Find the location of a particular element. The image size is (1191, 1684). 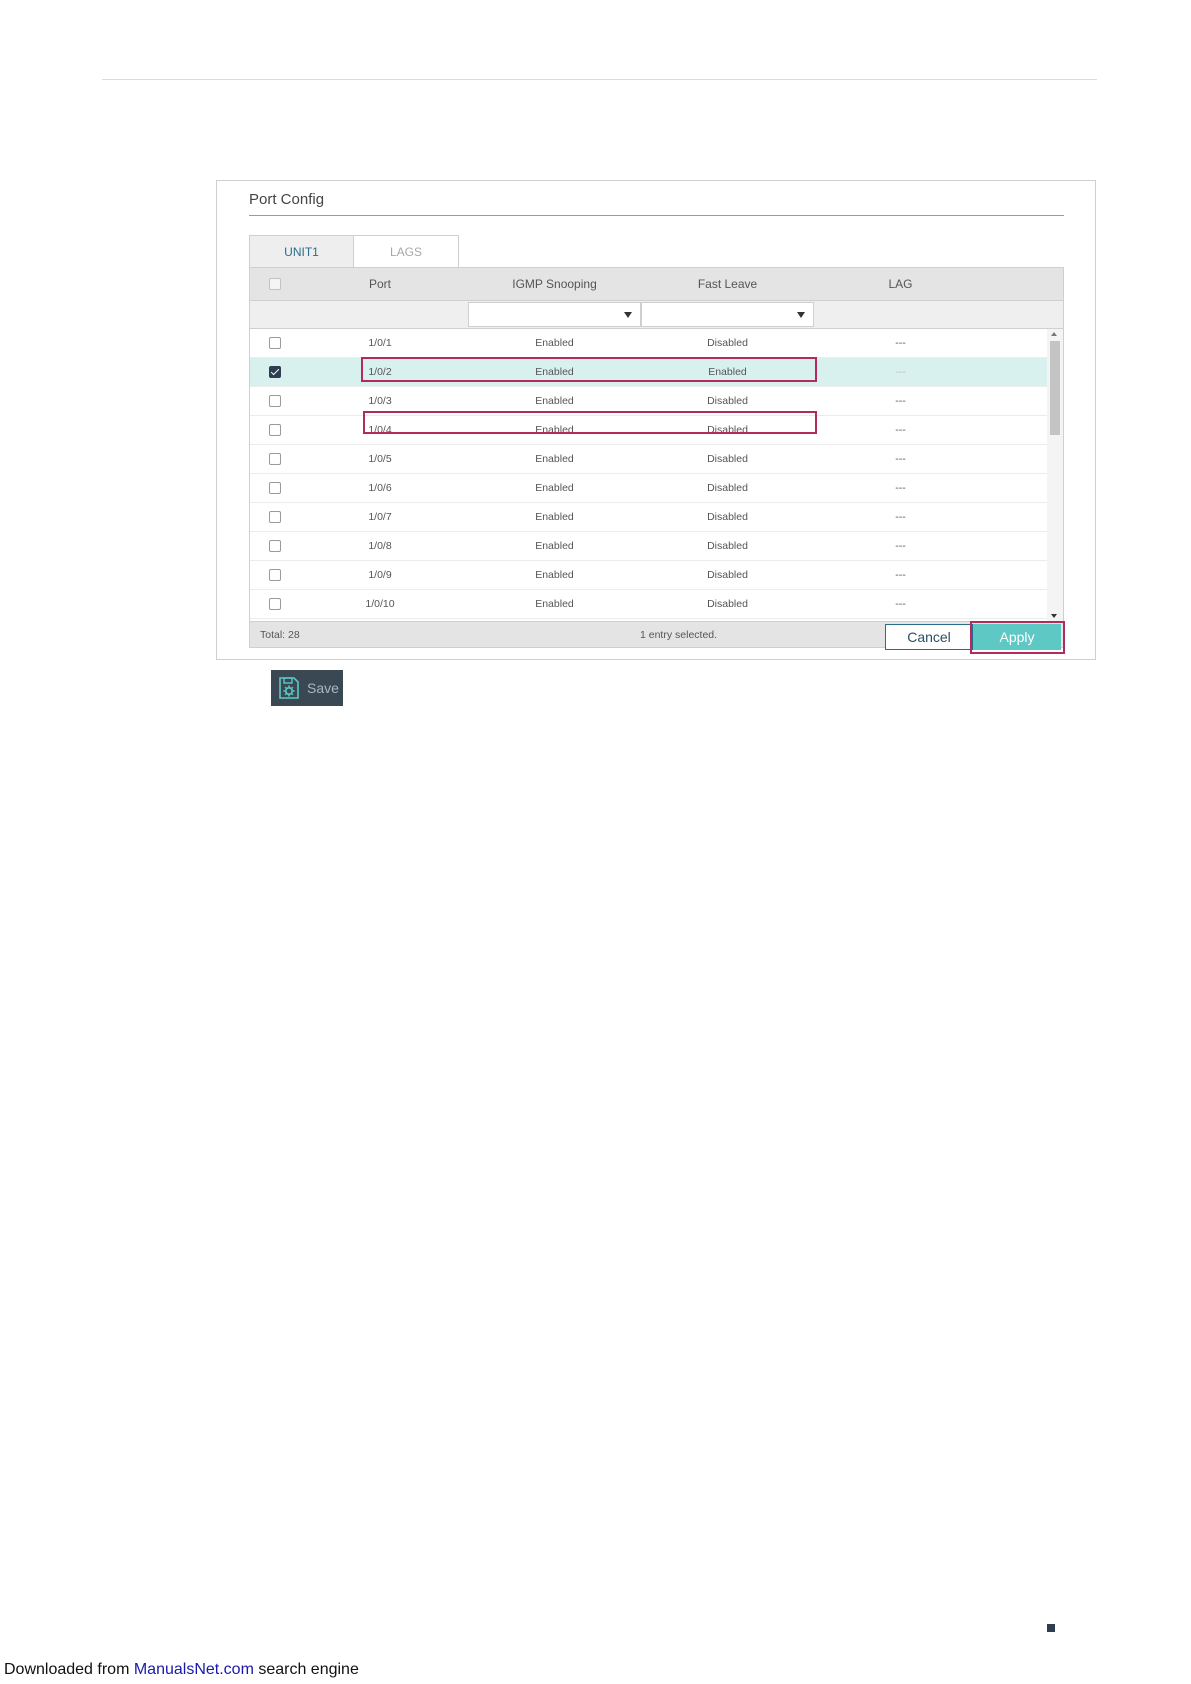

filter-row is located at coordinates (656, 315).